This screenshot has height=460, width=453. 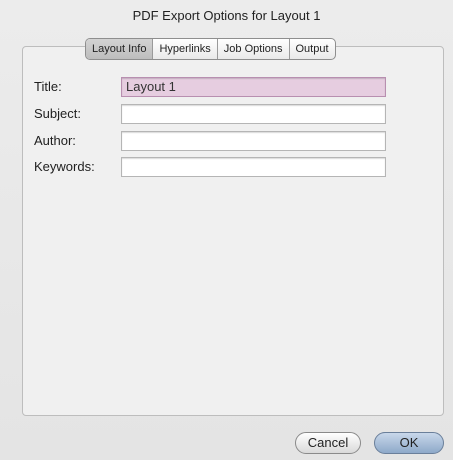 What do you see at coordinates (120, 49) in the screenshot?
I see `tab-layout-info: Layout Info` at bounding box center [120, 49].